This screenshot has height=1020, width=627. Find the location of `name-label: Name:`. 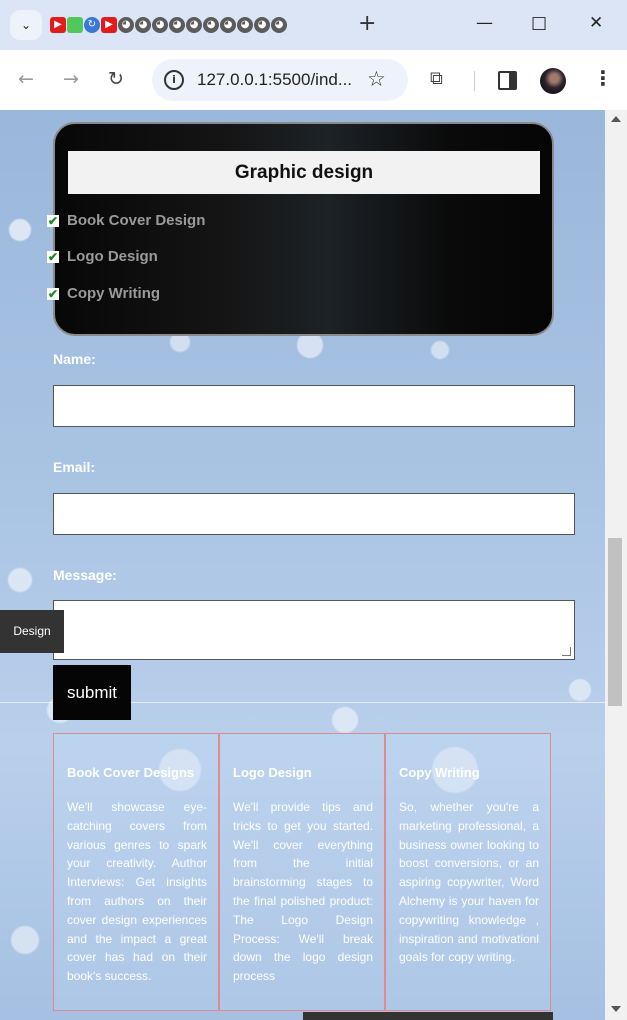

name-label: Name: is located at coordinates (74, 359).